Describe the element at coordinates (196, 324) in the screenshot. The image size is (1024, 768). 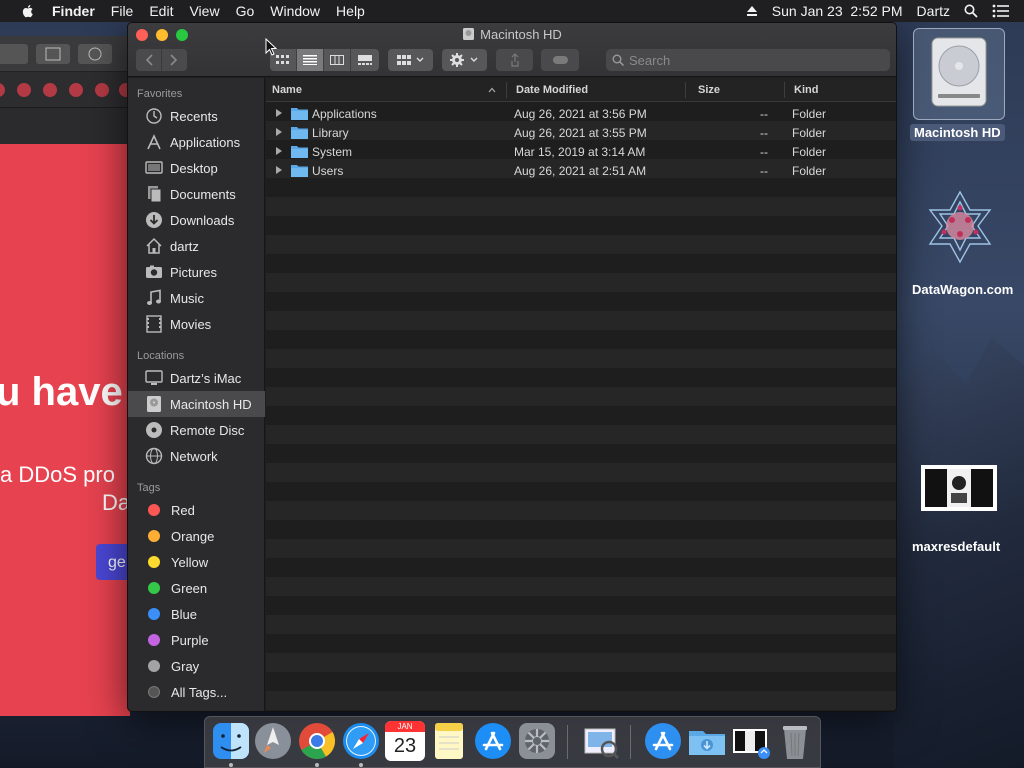
I see `sidebar-item-movies: Movies` at that location.